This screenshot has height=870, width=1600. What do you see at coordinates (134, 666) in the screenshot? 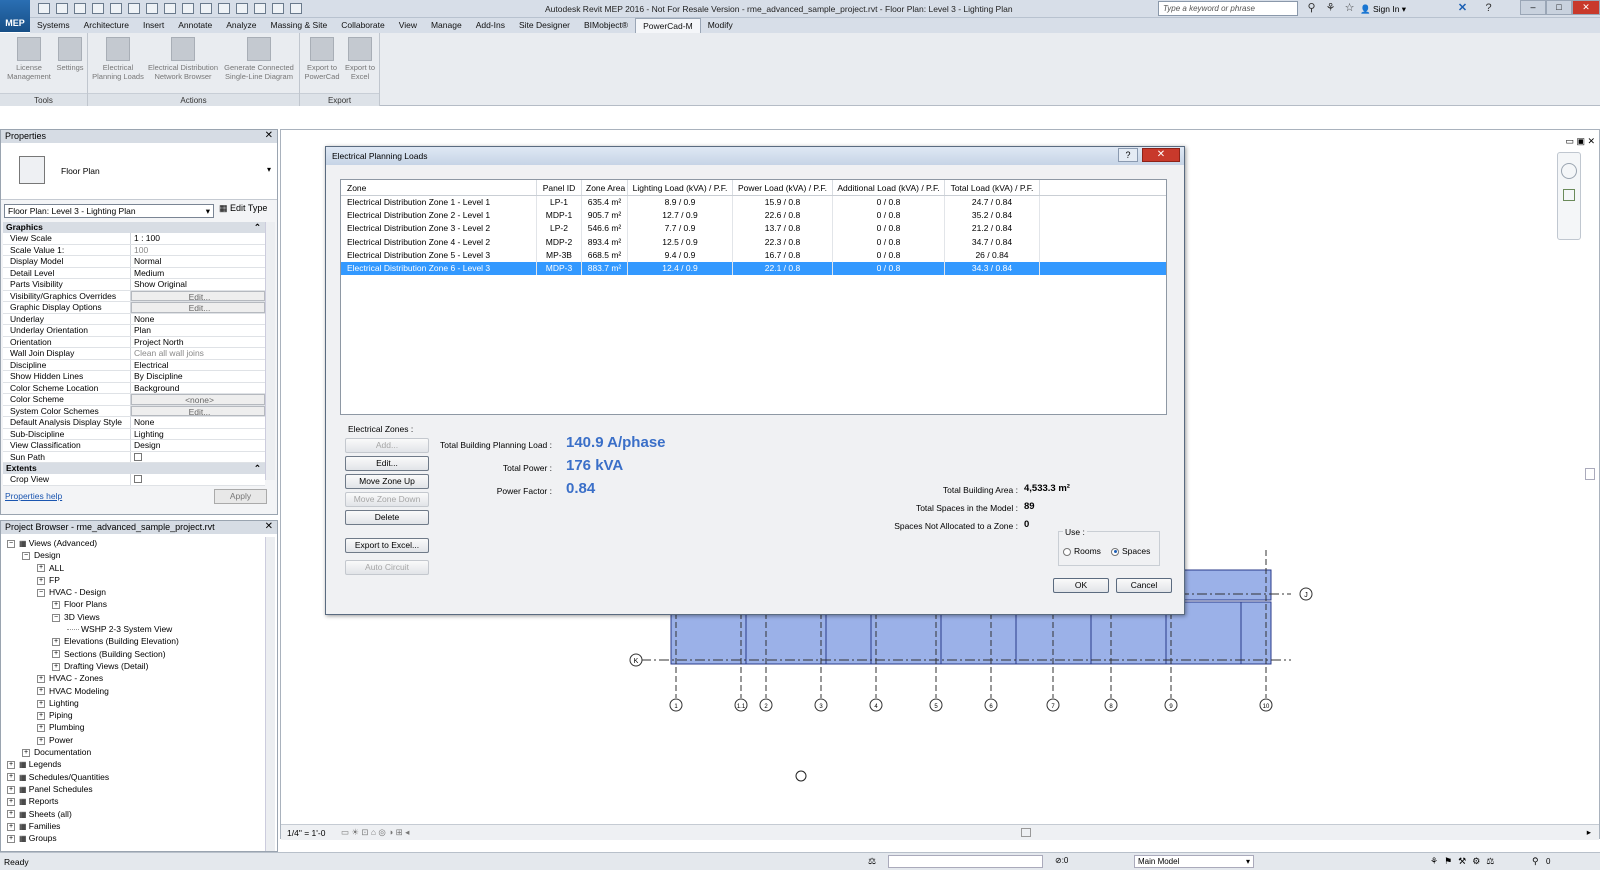
I see `browser-node: + Drafting Views (Detail)` at bounding box center [134, 666].